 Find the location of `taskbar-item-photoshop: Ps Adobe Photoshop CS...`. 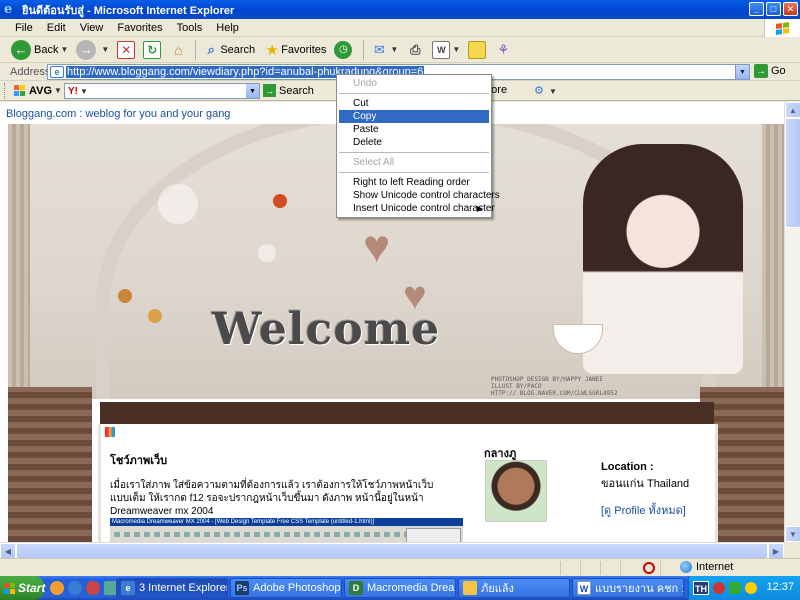

taskbar-item-photoshop: Ps Adobe Photoshop CS... is located at coordinates (286, 588).